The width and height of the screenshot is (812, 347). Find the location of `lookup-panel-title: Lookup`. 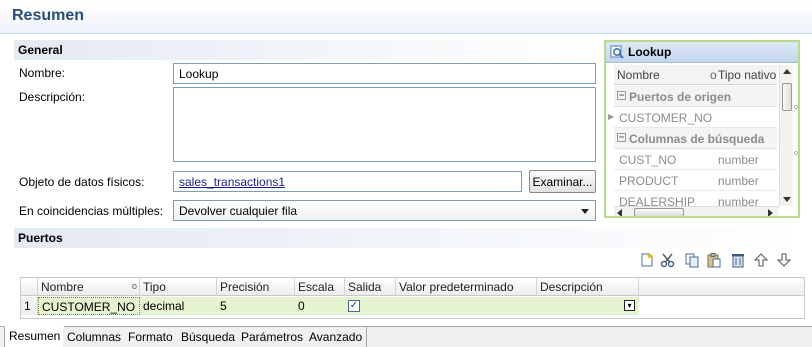

lookup-panel-title: Lookup is located at coordinates (650, 52).